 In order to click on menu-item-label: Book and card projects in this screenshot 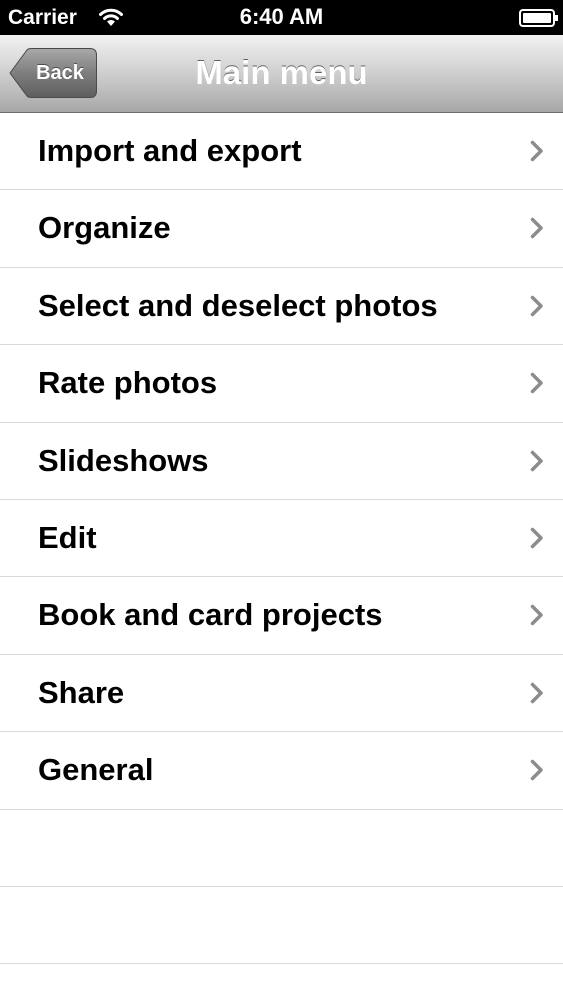, I will do `click(210, 615)`.